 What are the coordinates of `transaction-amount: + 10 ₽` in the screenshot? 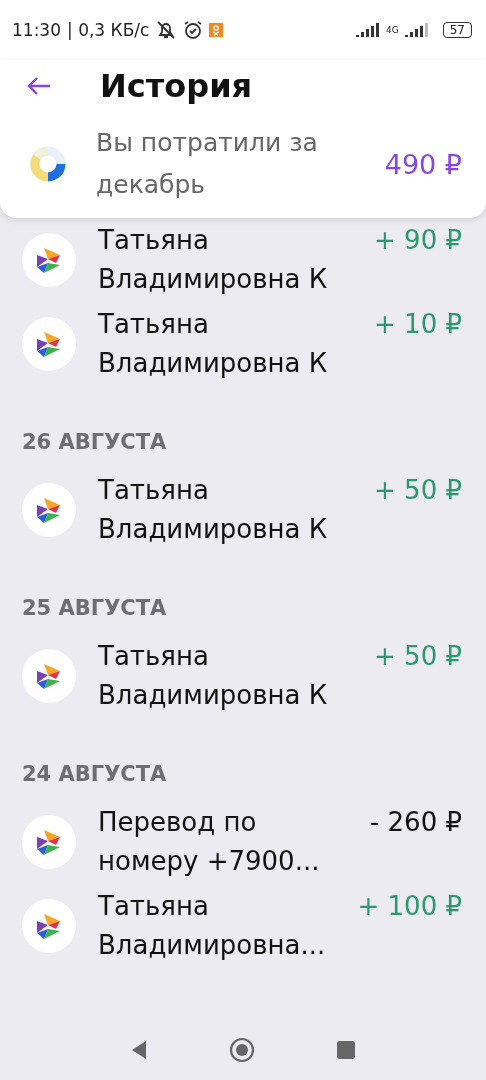 It's located at (418, 324).